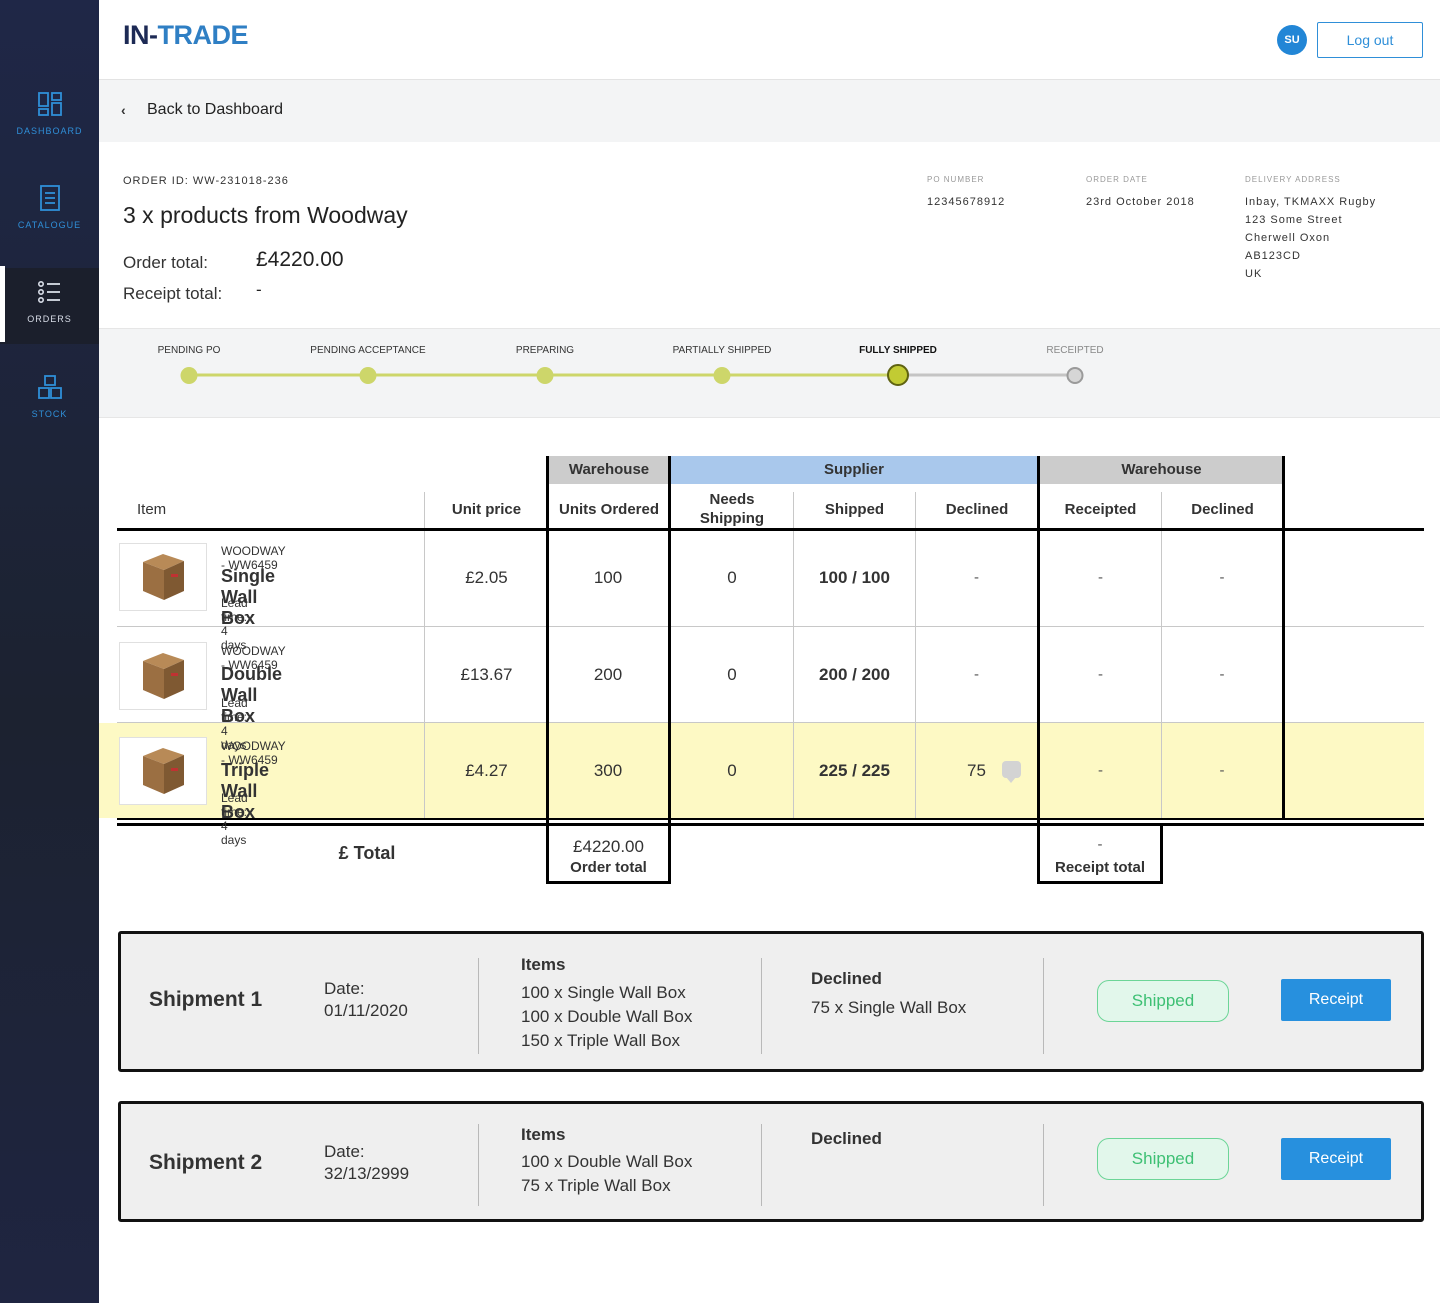 The image size is (1440, 1303). What do you see at coordinates (203, 35) in the screenshot?
I see `logo-part-2: TRADE` at bounding box center [203, 35].